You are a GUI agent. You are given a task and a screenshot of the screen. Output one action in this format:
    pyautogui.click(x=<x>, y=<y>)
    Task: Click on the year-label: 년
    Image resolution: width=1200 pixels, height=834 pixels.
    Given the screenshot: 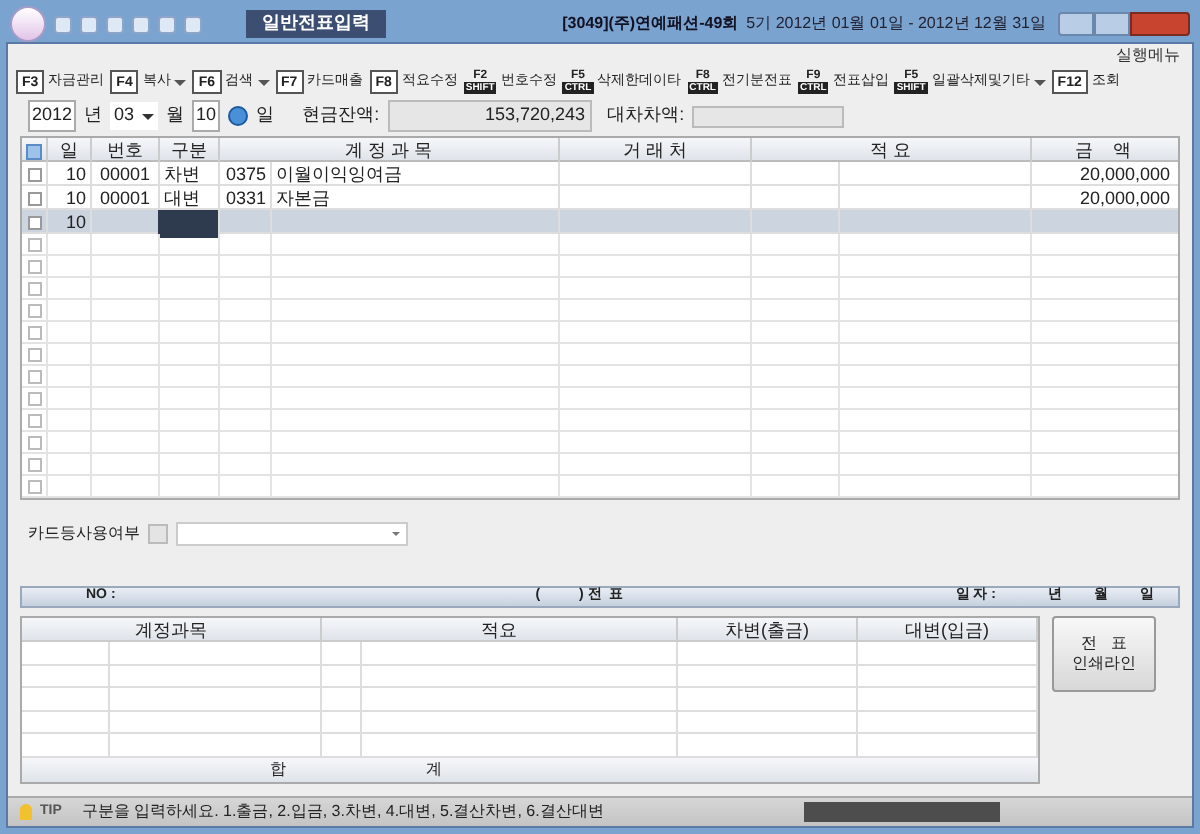 What is the action you would take?
    pyautogui.click(x=93, y=115)
    